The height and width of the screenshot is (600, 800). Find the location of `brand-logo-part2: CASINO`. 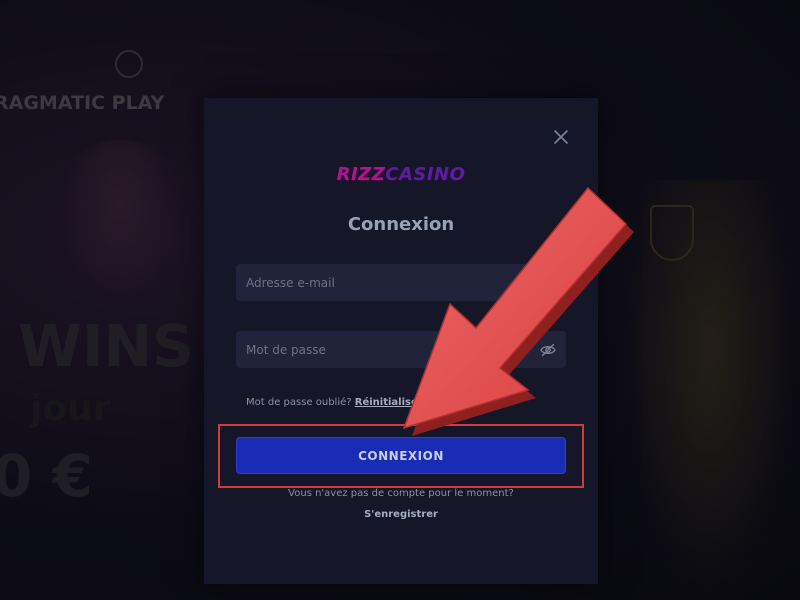

brand-logo-part2: CASINO is located at coordinates (425, 174).